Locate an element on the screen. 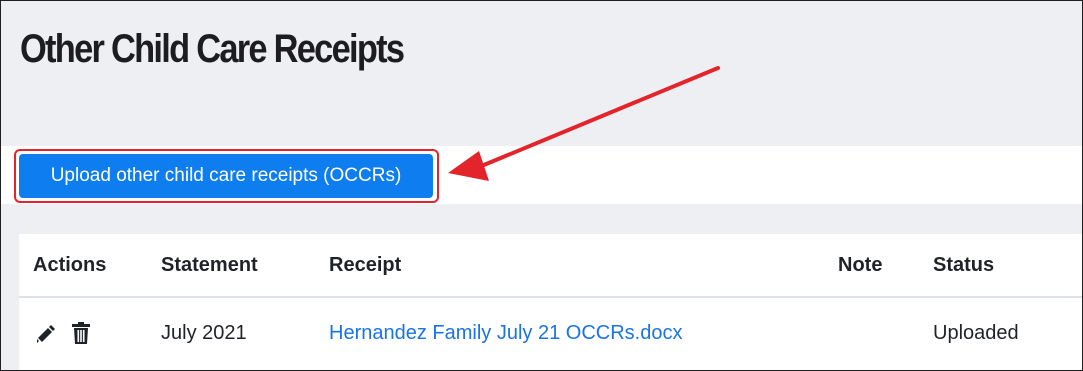  column-header-status: Status is located at coordinates (1007, 266).